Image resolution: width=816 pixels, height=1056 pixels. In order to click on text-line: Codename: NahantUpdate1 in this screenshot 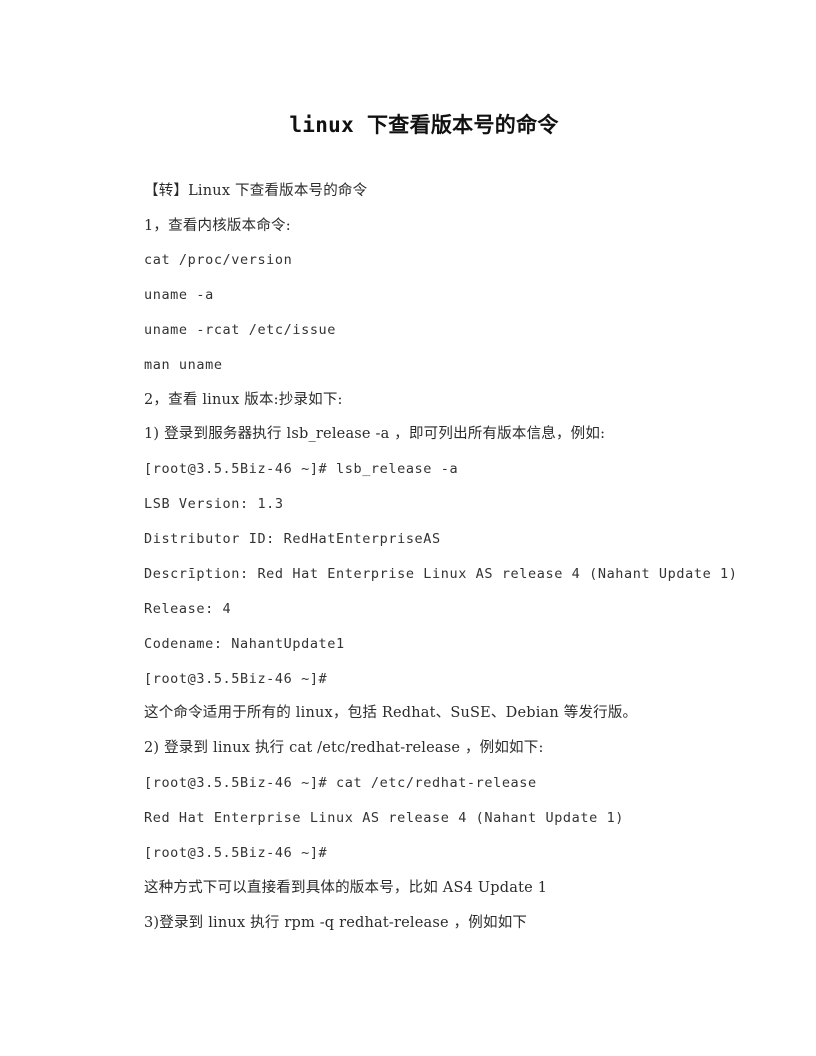, I will do `click(244, 644)`.